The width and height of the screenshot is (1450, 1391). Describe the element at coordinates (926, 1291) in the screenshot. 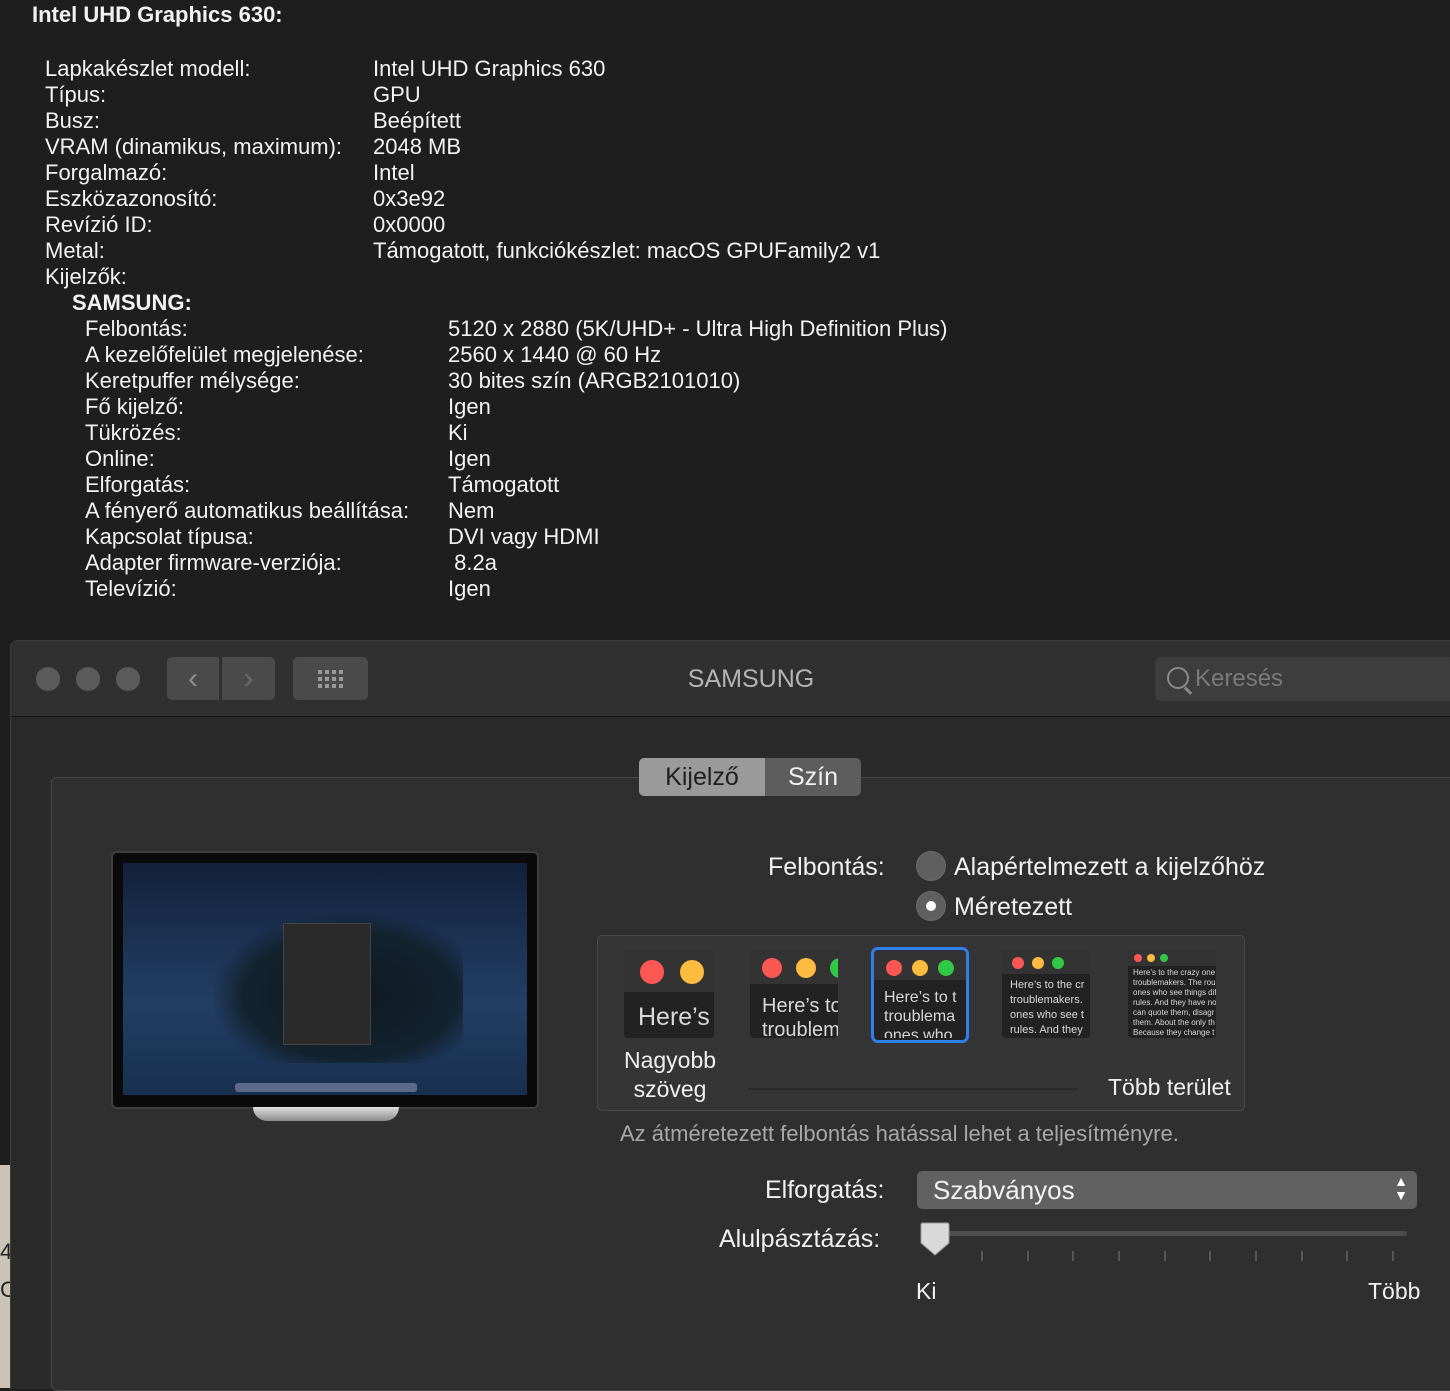

I see `underscan-min-label: Ki` at that location.